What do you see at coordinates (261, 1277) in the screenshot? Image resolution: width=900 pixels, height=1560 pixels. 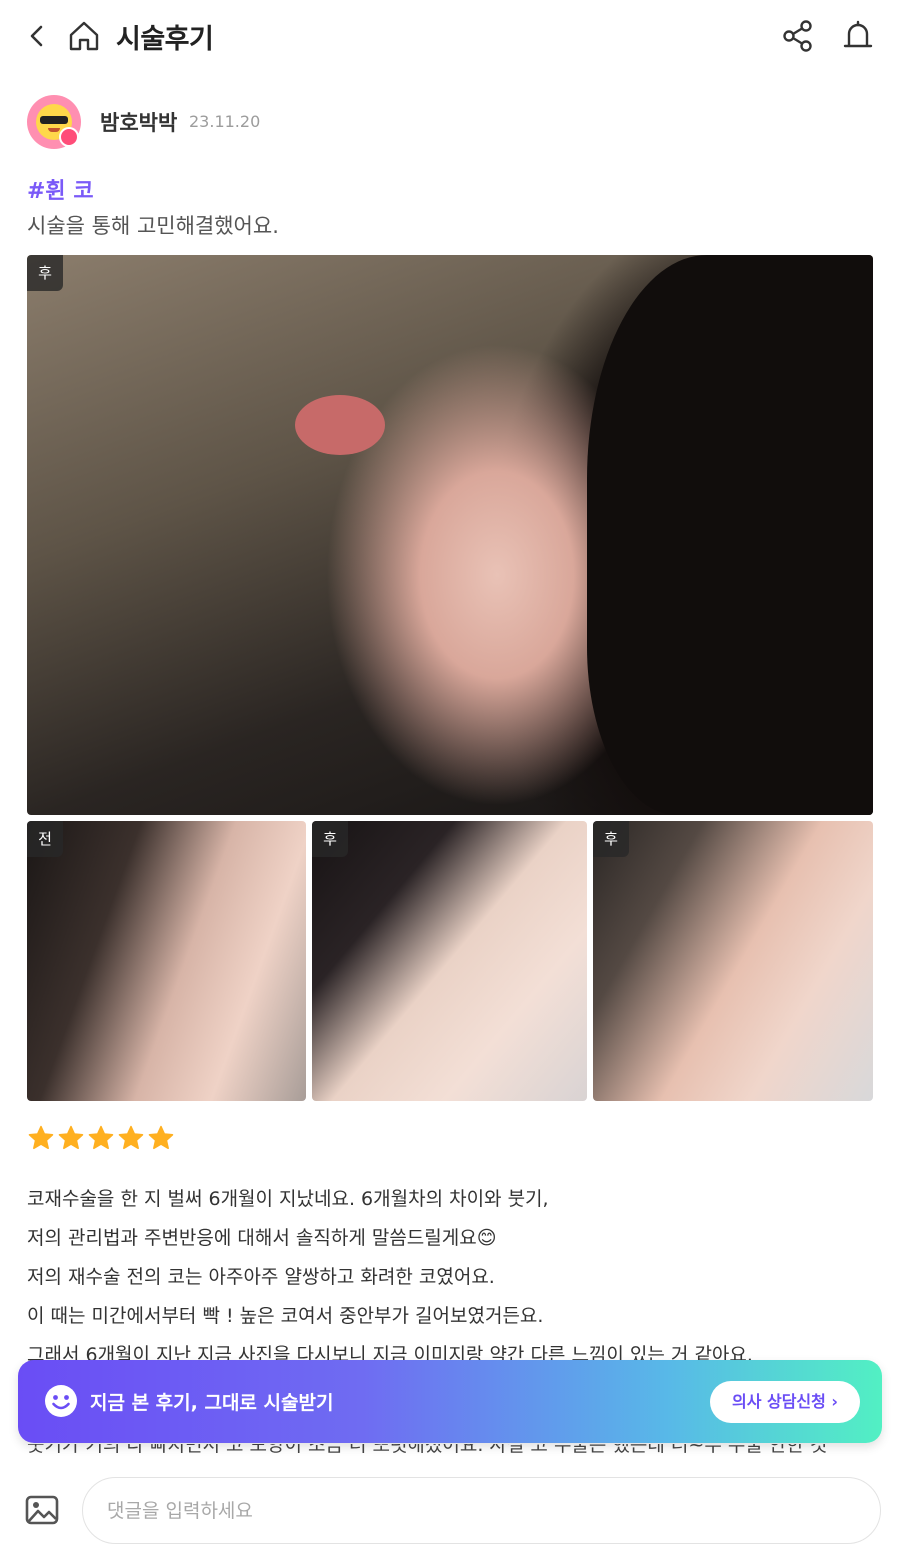 I see `review-text-line: 저의 재수술 전의 코는 아주아주 얄쌍하고 화려한 코였어요.` at bounding box center [261, 1277].